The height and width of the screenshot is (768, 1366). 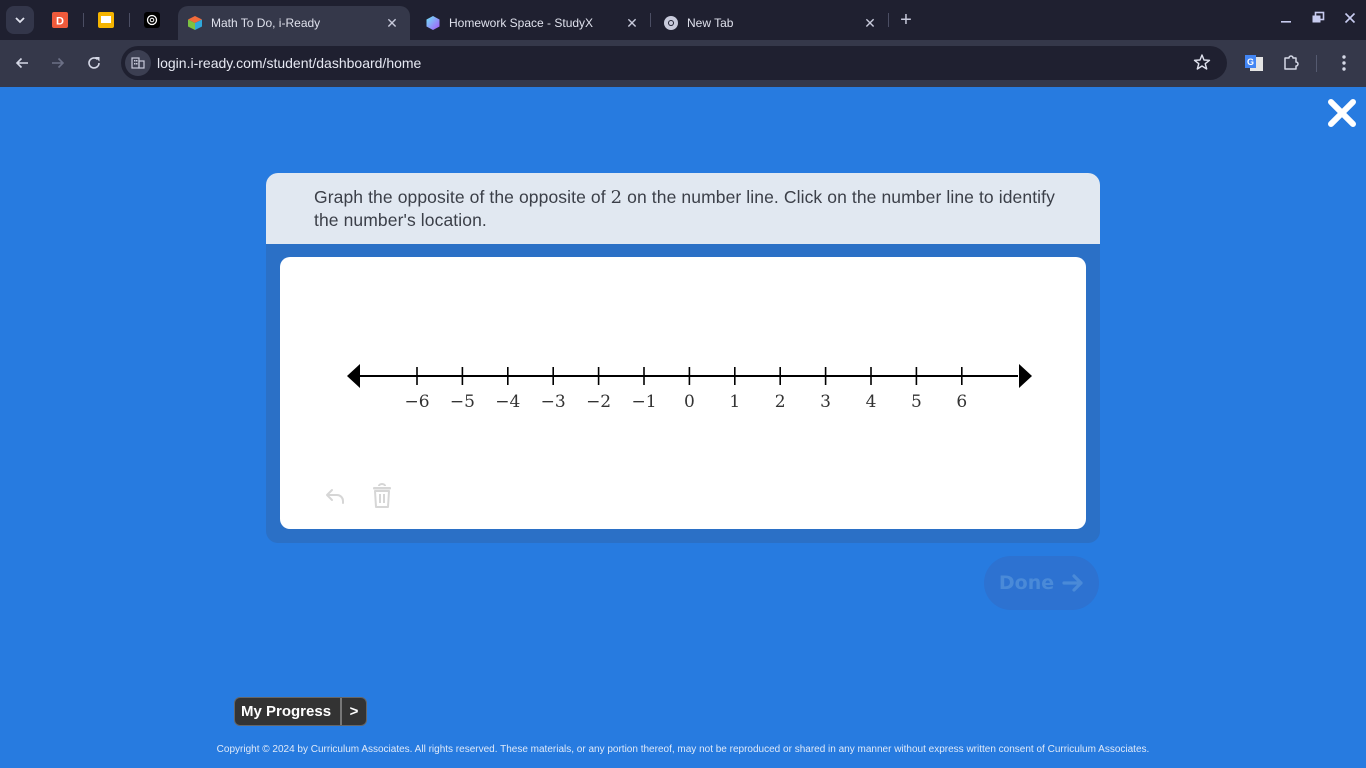 I want to click on number-line-label: 0, so click(x=689, y=402).